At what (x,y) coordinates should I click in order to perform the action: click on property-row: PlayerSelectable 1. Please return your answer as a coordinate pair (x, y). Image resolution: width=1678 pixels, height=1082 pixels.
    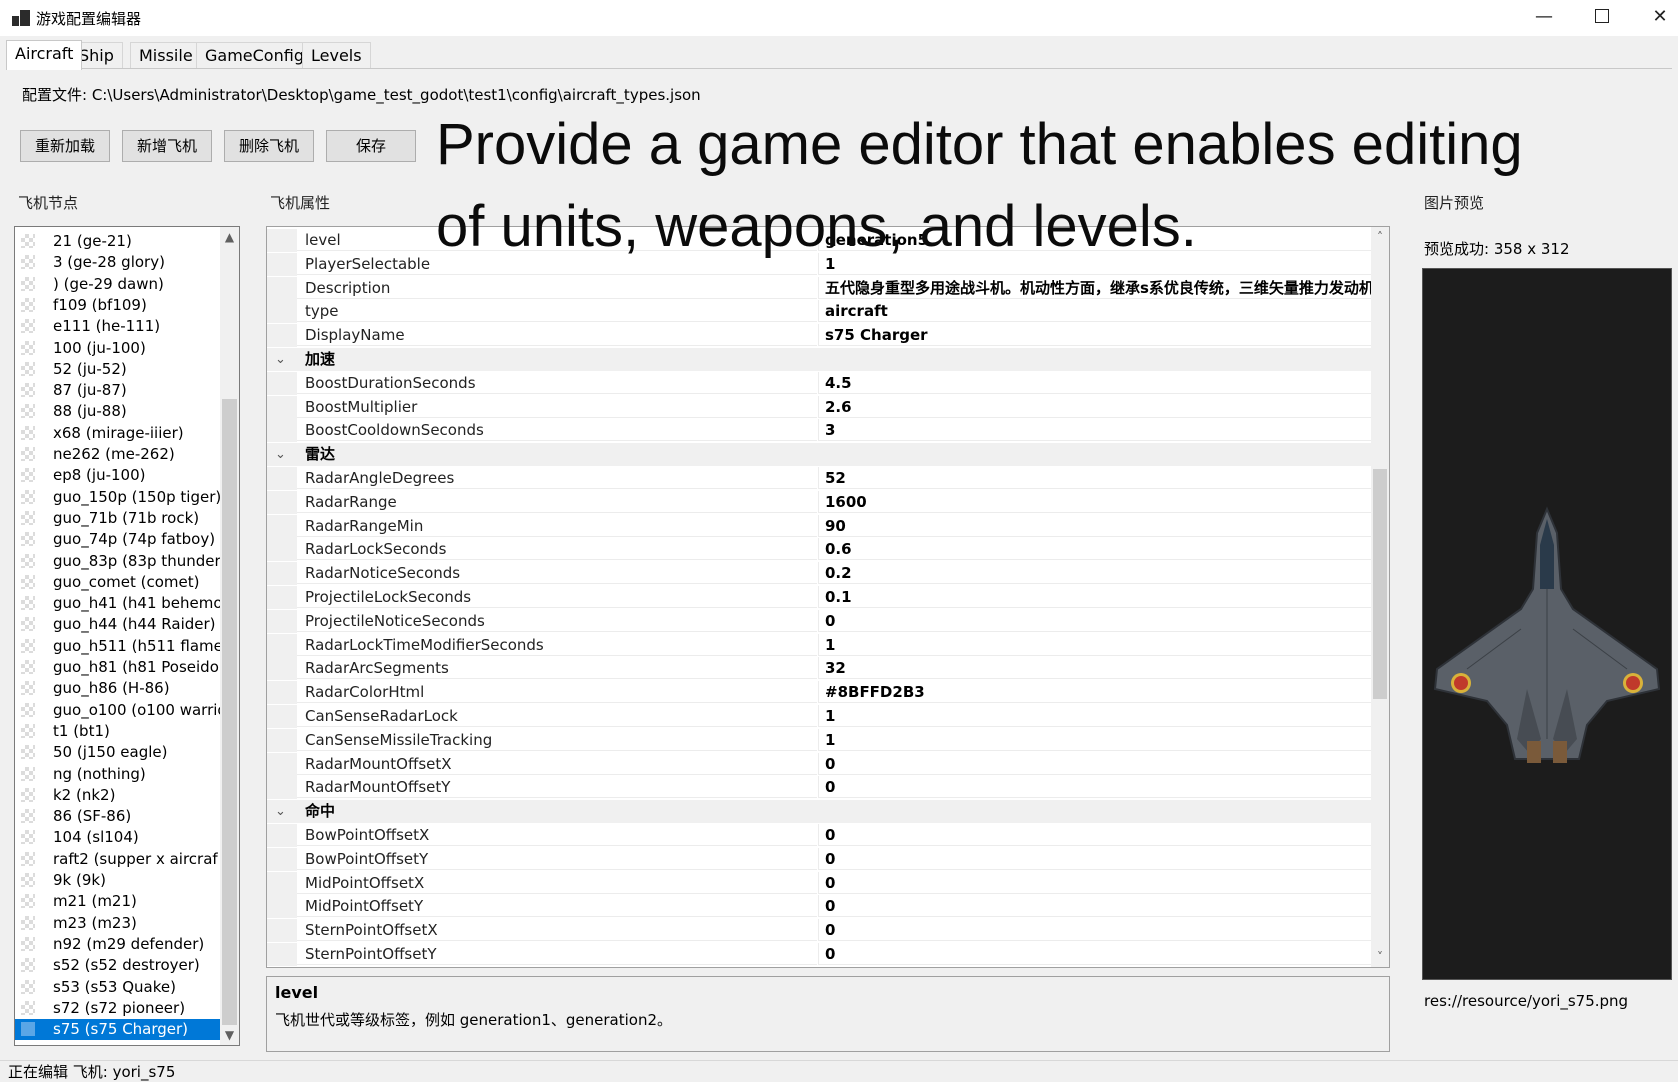
    Looking at the image, I should click on (819, 264).